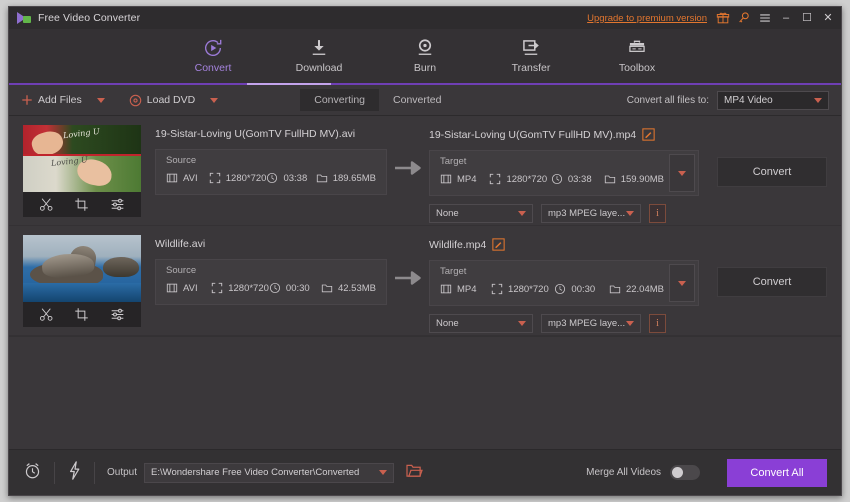 This screenshot has height=502, width=850. Describe the element at coordinates (531, 68) in the screenshot. I see `nav-label-transfer: Transfer` at that location.